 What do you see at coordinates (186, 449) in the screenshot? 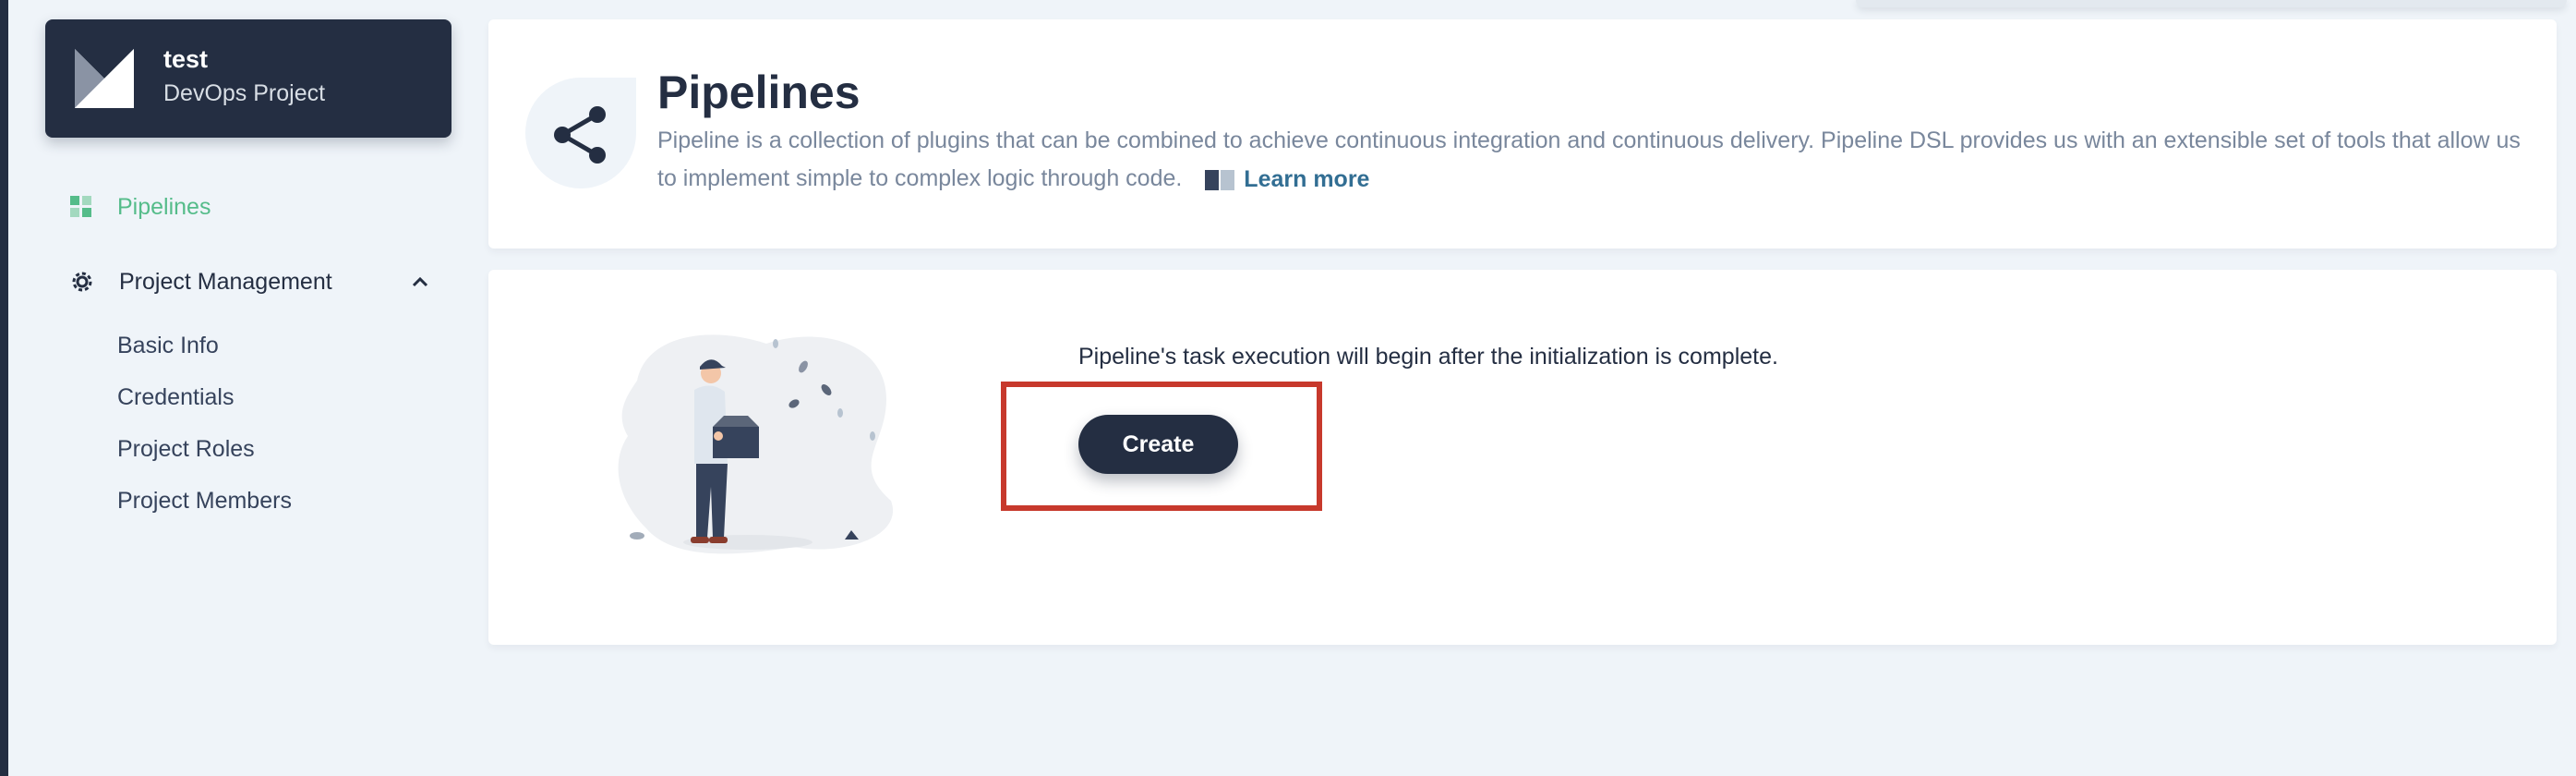
I see `sidebar-subitem-project-roles: Project Roles` at bounding box center [186, 449].